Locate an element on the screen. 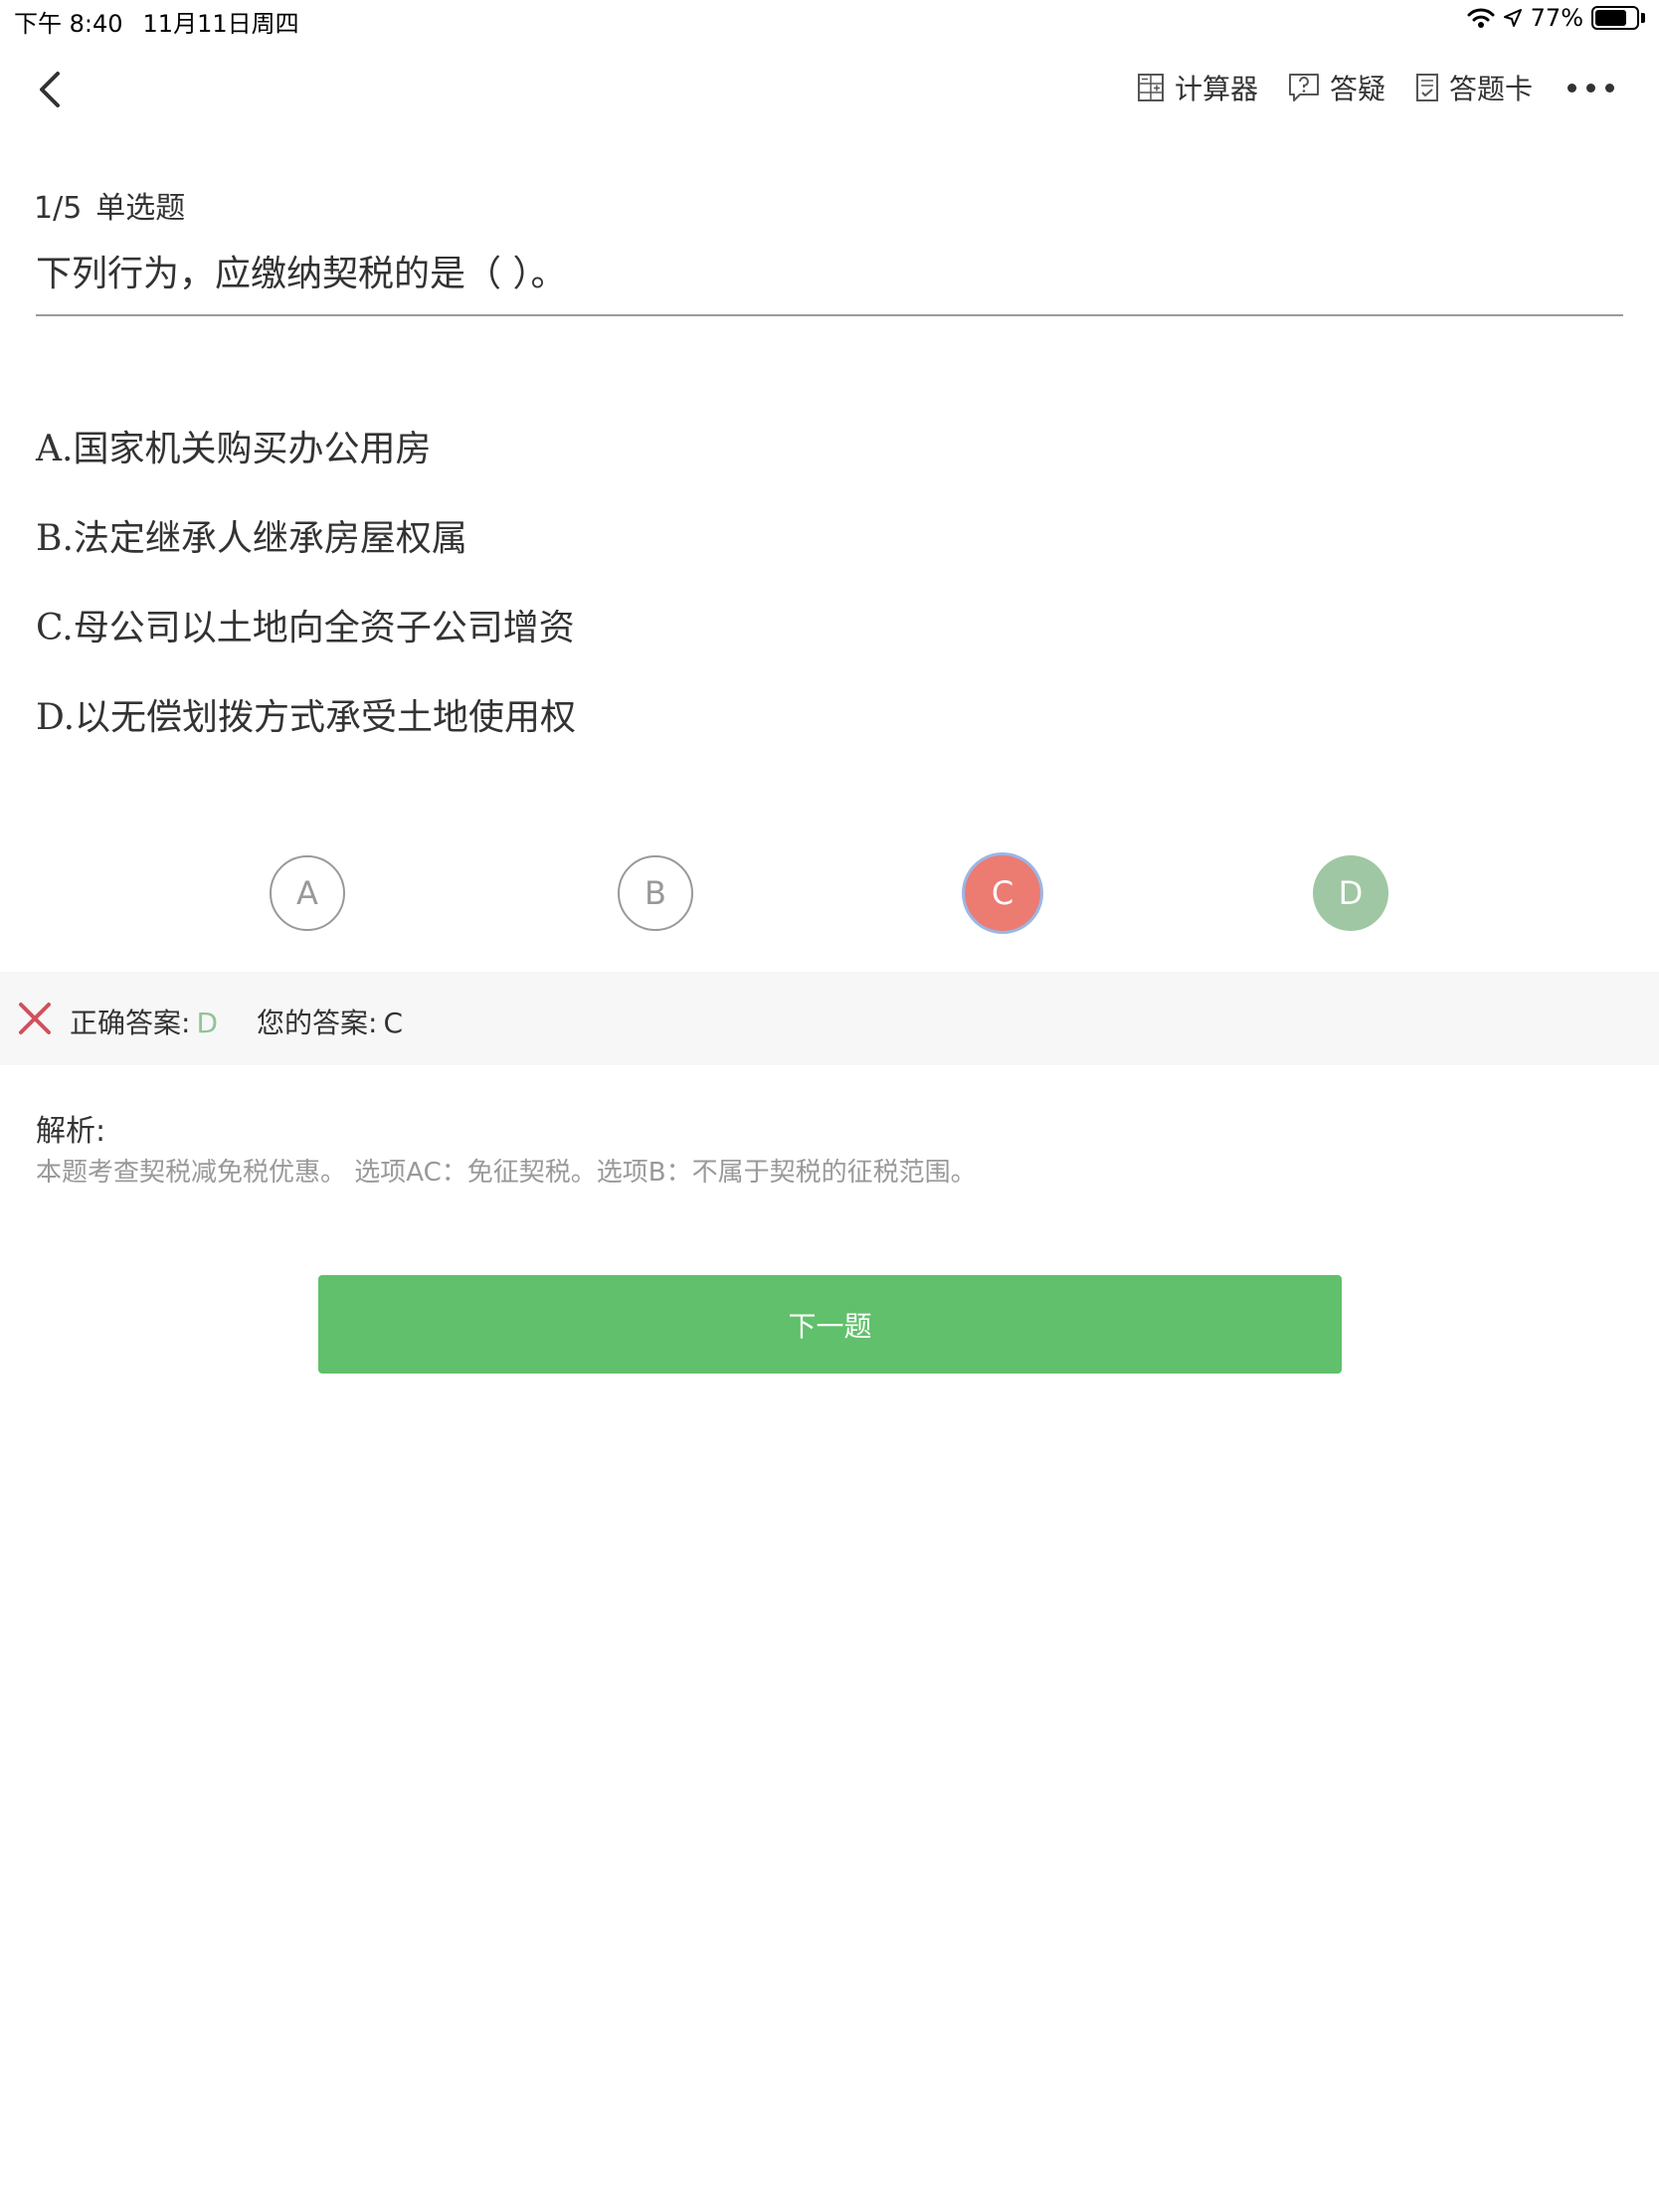 The height and width of the screenshot is (2212, 1659). status-date: 11月11日周四 is located at coordinates (220, 24).